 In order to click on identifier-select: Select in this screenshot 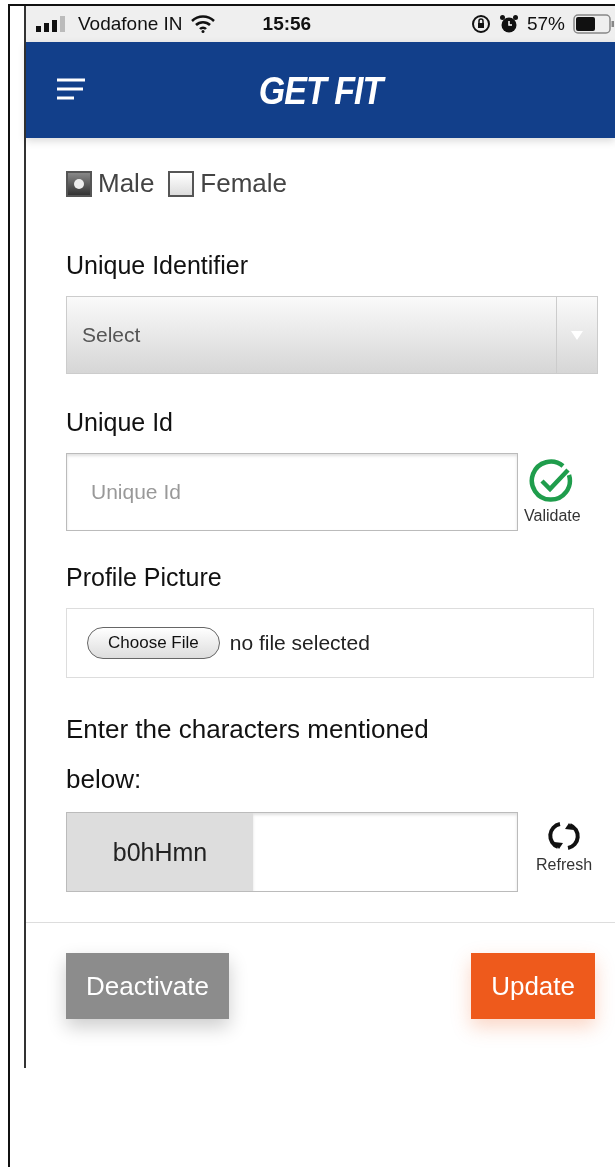, I will do `click(332, 335)`.